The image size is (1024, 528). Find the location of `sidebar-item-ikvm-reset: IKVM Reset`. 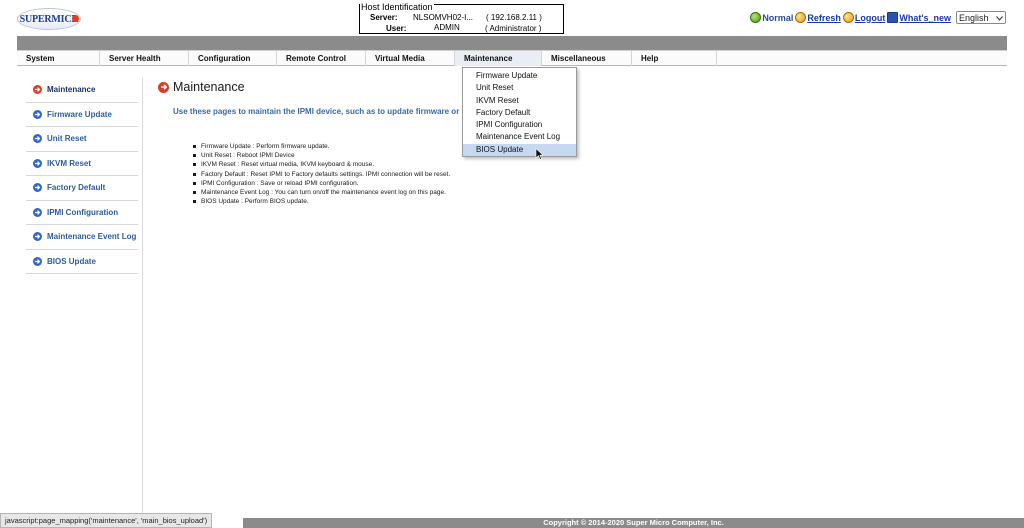

sidebar-item-ikvm-reset: IKVM Reset is located at coordinates (82, 164).